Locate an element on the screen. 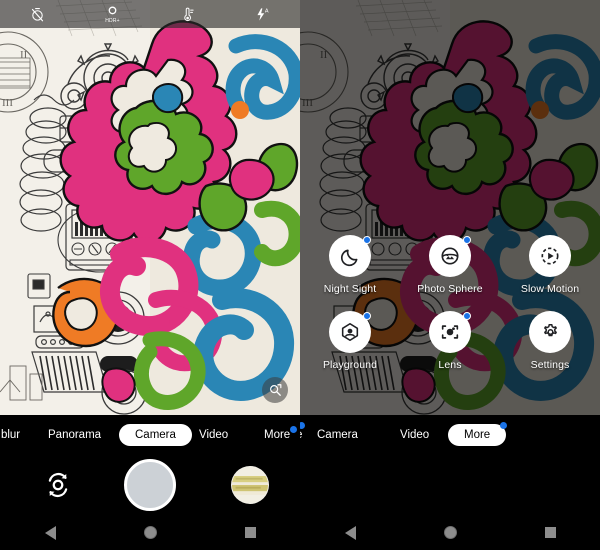 The height and width of the screenshot is (550, 600). mode-more: More is located at coordinates (281, 433).